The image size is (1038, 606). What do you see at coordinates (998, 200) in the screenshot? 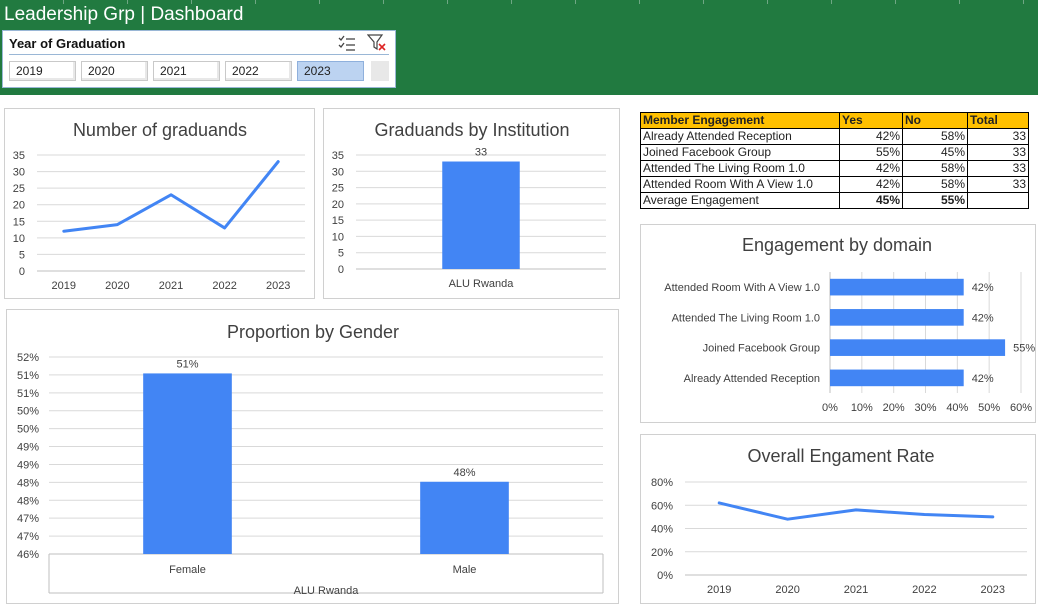
I see `table-cell` at bounding box center [998, 200].